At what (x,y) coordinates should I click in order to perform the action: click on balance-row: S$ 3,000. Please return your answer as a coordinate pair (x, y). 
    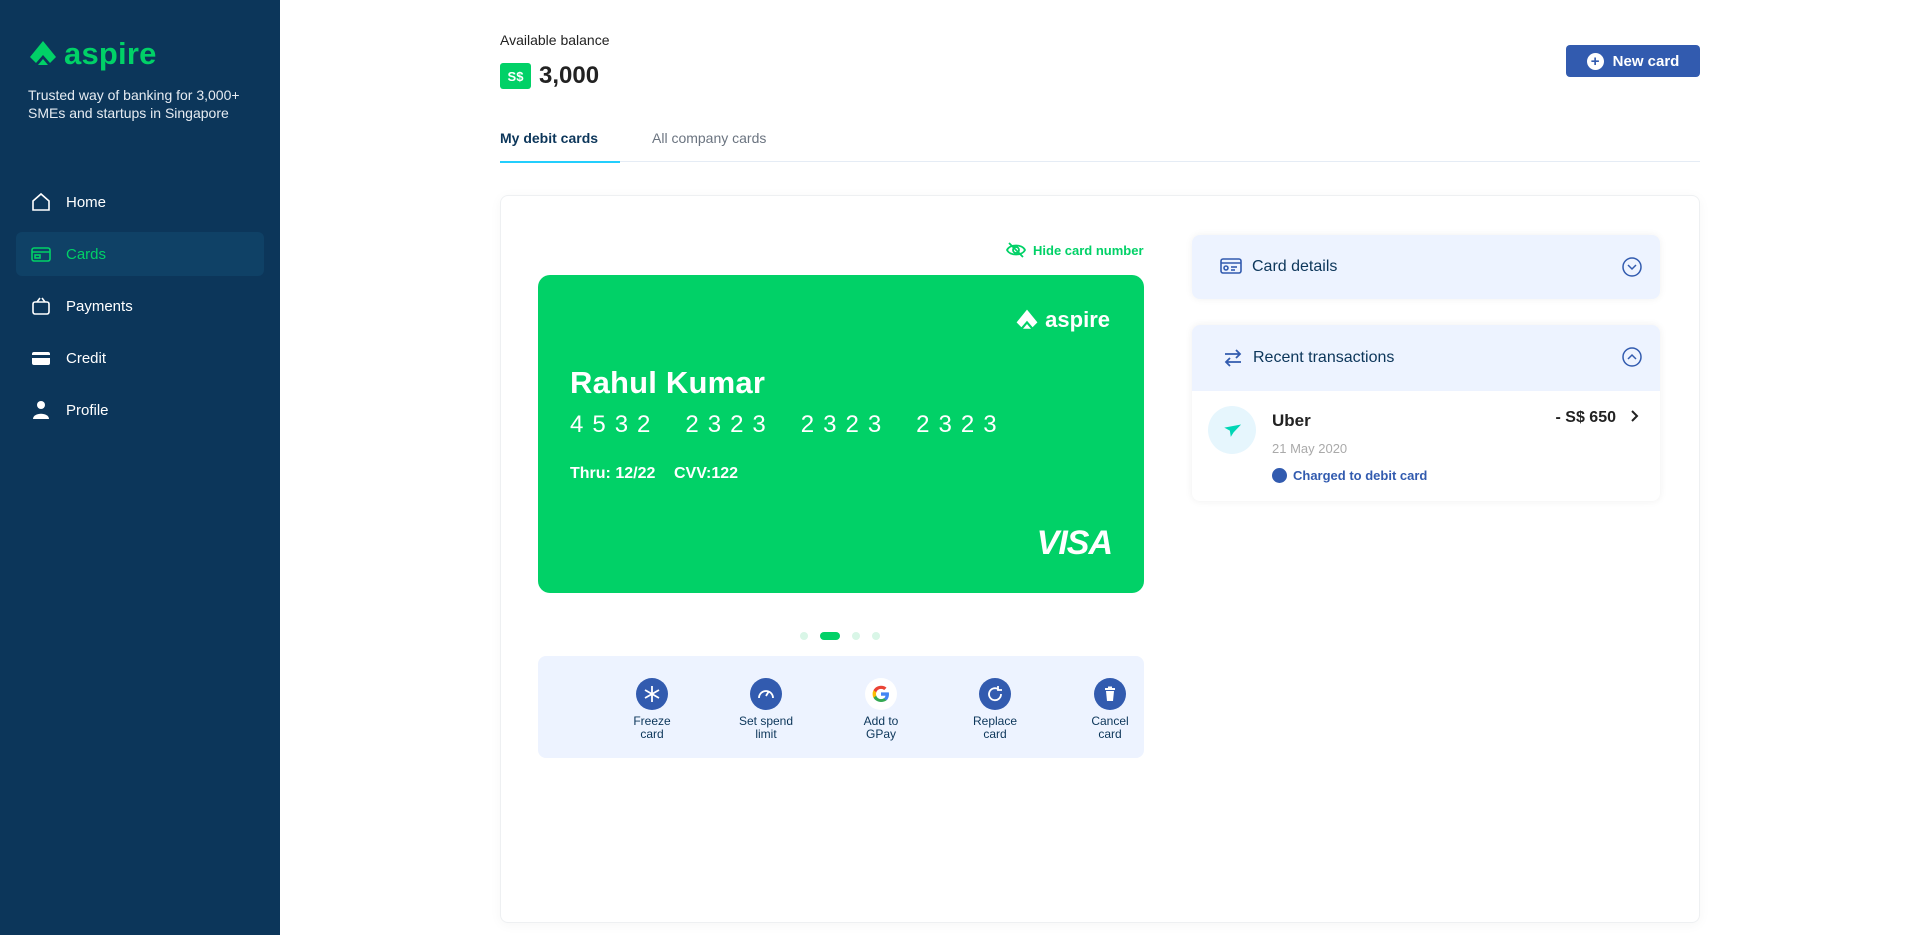
    Looking at the image, I should click on (549, 76).